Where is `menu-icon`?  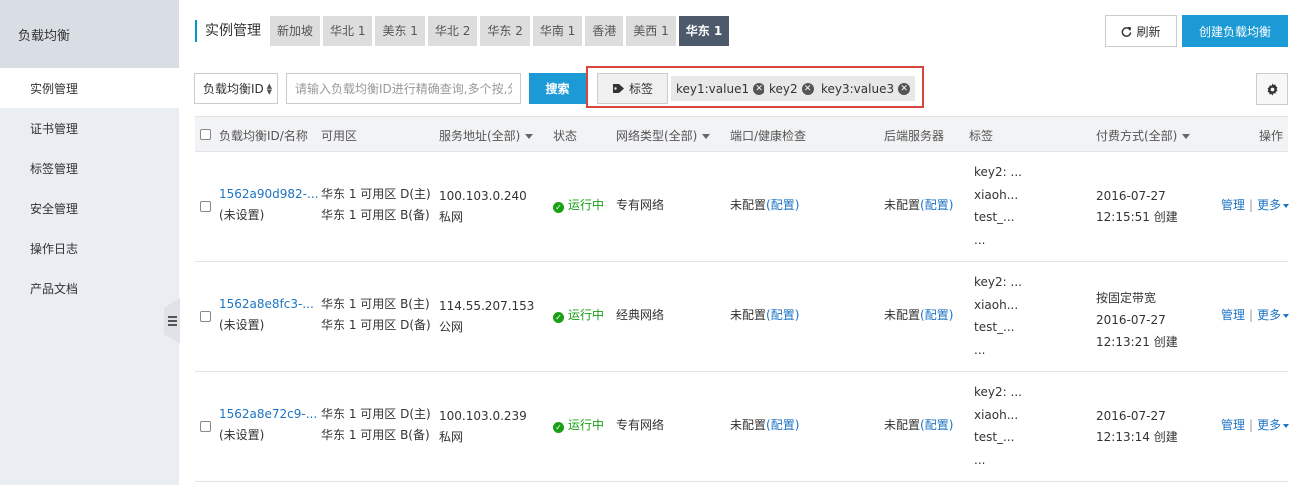 menu-icon is located at coordinates (172, 321).